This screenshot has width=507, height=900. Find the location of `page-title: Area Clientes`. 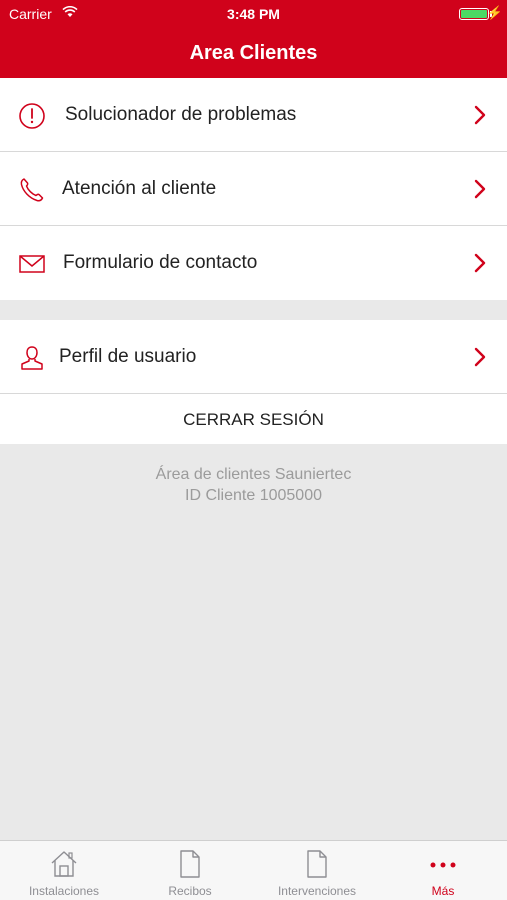

page-title: Area Clientes is located at coordinates (253, 53).